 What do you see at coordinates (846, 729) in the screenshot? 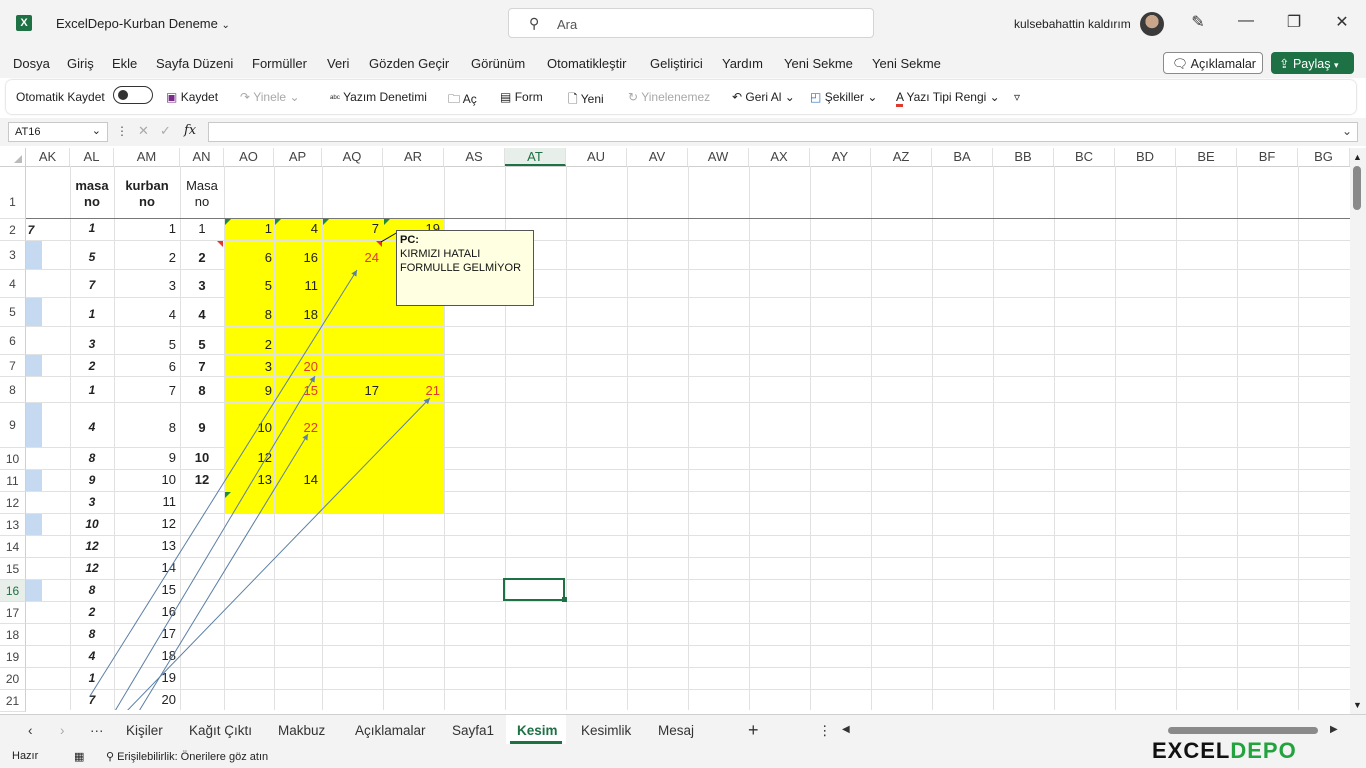
I see `scroll-left-icon: ◀` at bounding box center [846, 729].